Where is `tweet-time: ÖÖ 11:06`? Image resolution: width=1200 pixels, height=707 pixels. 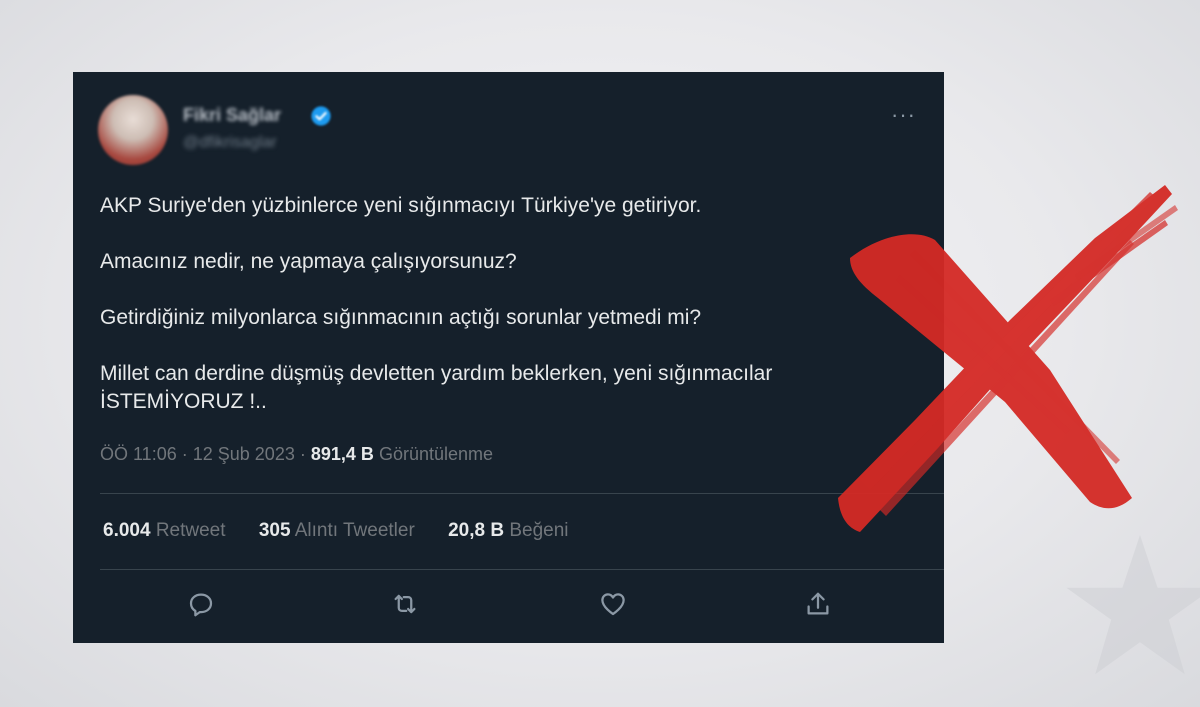
tweet-time: ÖÖ 11:06 is located at coordinates (138, 454).